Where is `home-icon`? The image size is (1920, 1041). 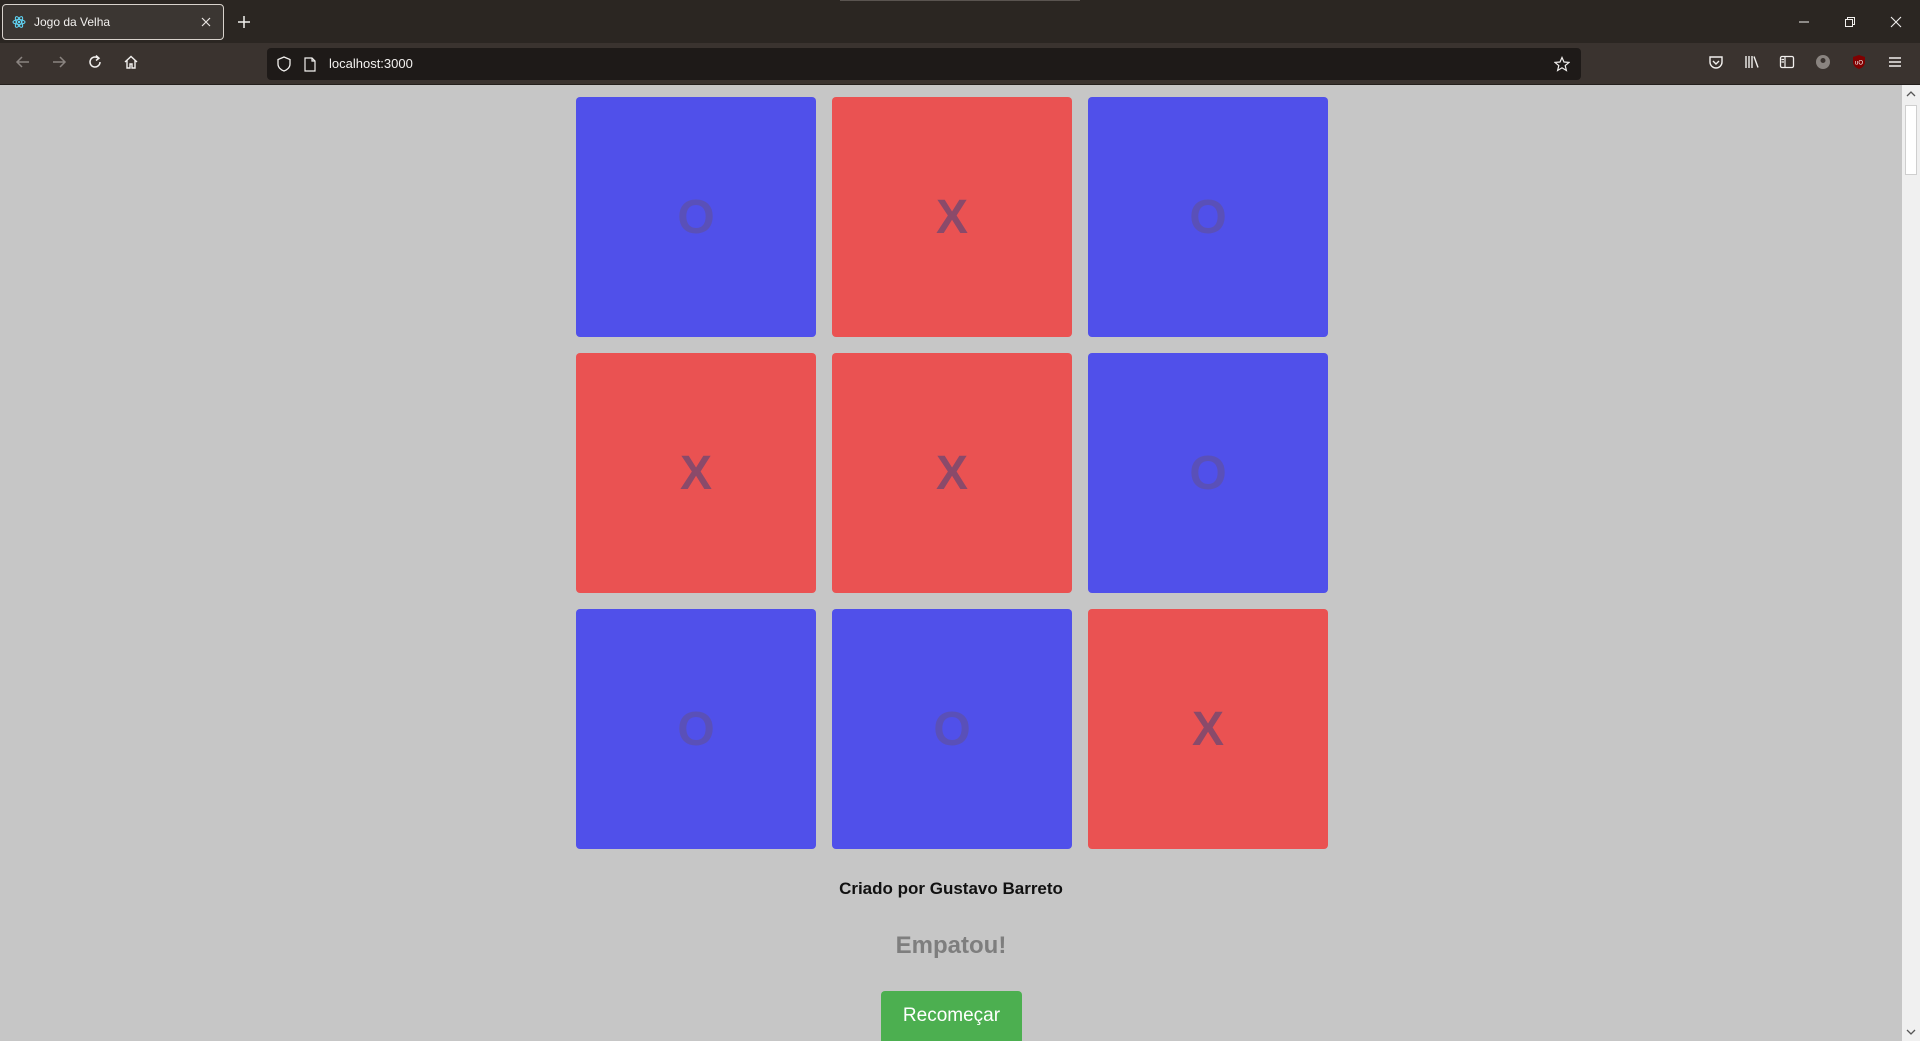
home-icon is located at coordinates (131, 64).